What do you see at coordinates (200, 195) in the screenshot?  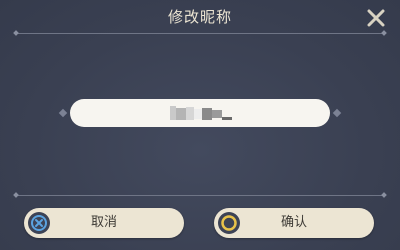 I see `bottom-divider` at bounding box center [200, 195].